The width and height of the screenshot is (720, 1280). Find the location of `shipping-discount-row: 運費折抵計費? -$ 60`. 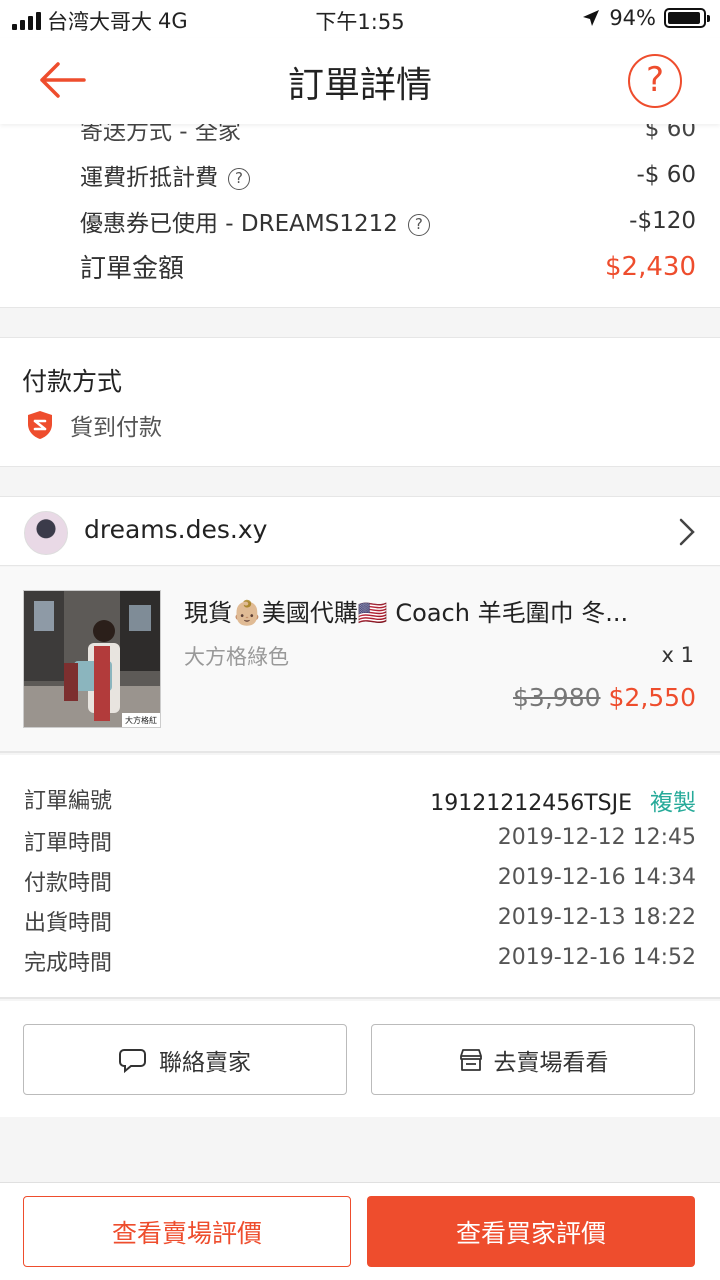

shipping-discount-row: 運費折抵計費? -$ 60 is located at coordinates (388, 175).